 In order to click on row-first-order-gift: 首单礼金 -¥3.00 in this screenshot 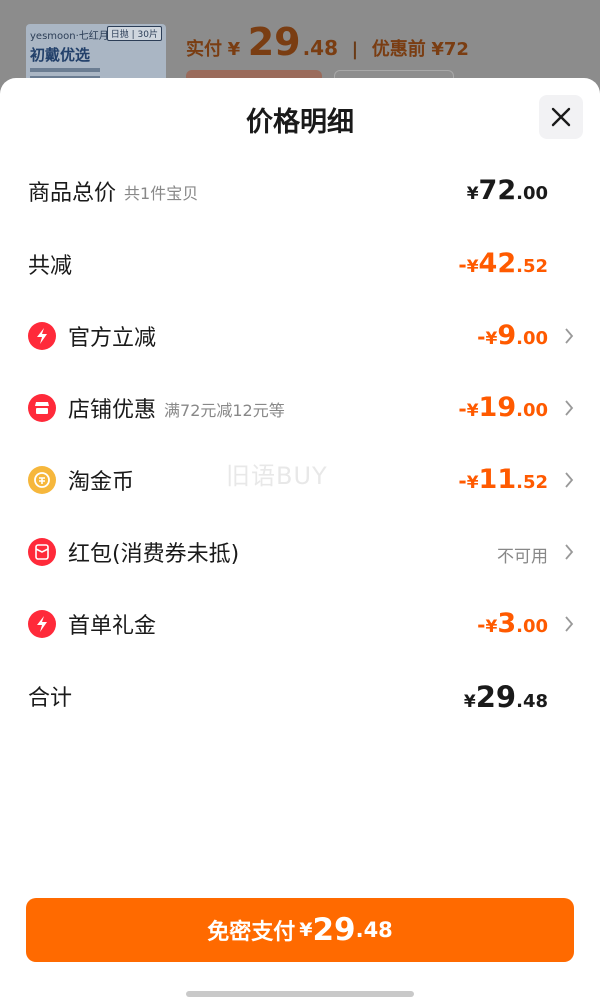, I will do `click(301, 624)`.